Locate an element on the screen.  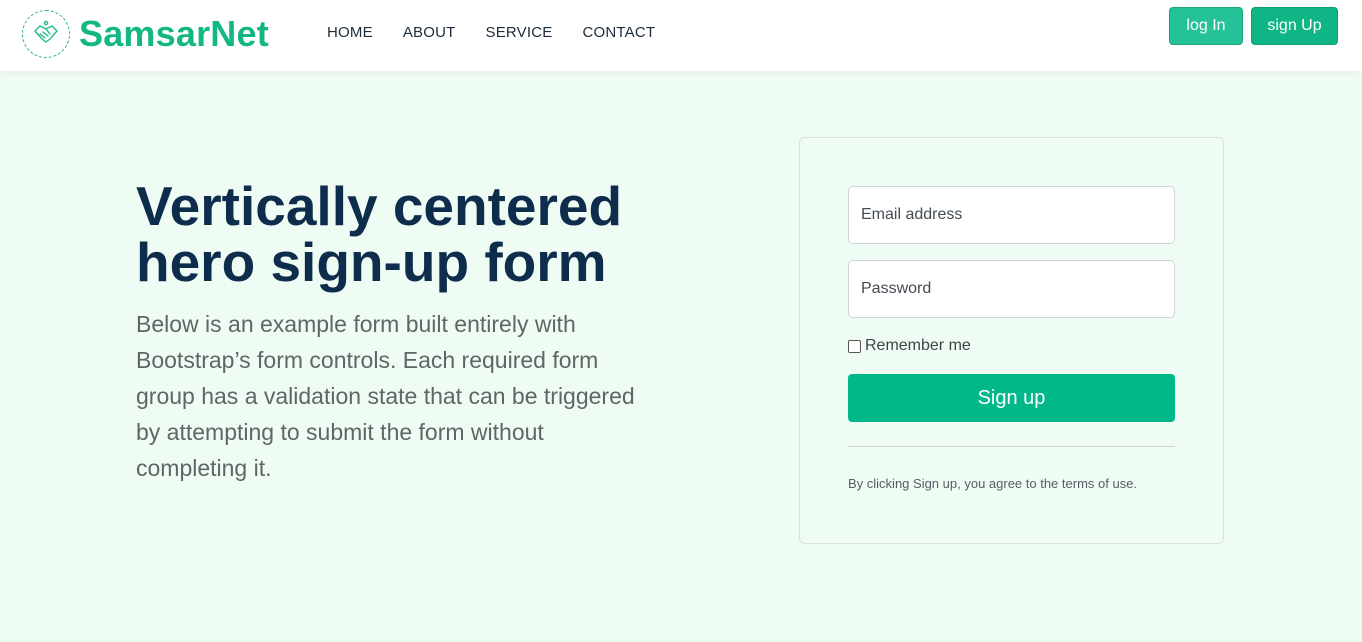
signup-submit-button: Sign up is located at coordinates (1011, 398).